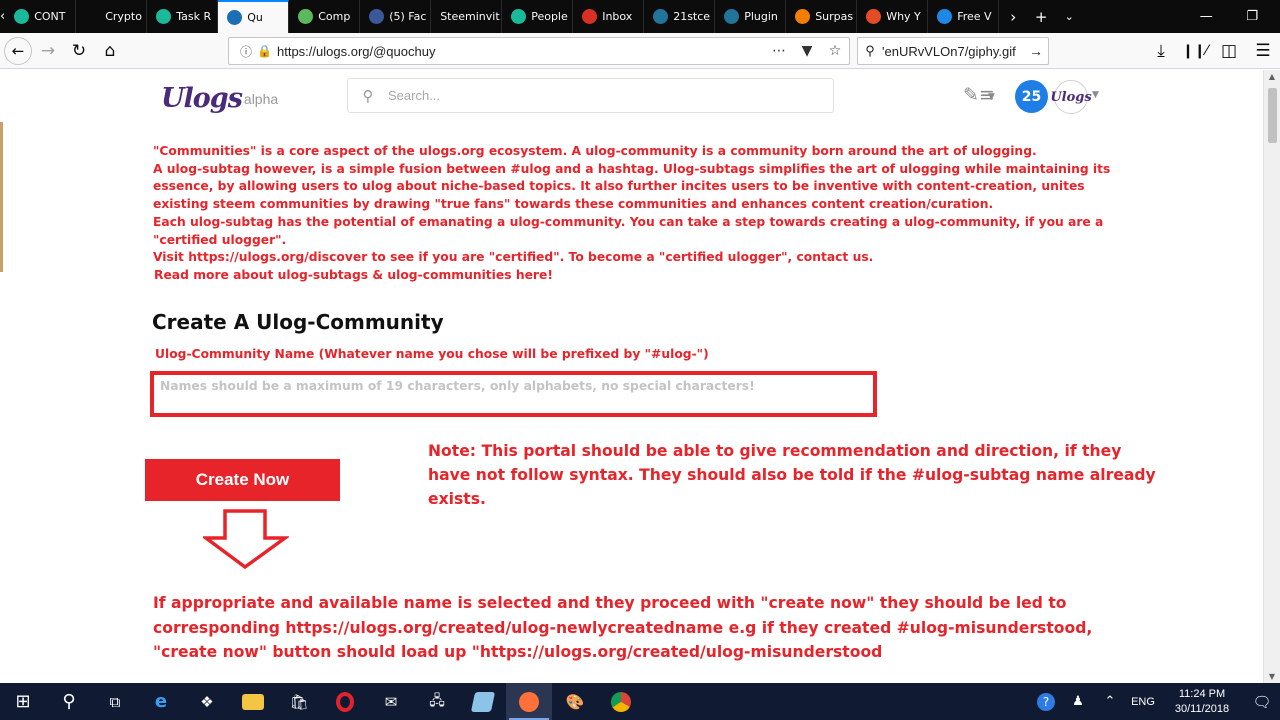 This screenshot has height=720, width=1280. Describe the element at coordinates (692, 16) in the screenshot. I see `browser-tab-label: 21stce` at that location.